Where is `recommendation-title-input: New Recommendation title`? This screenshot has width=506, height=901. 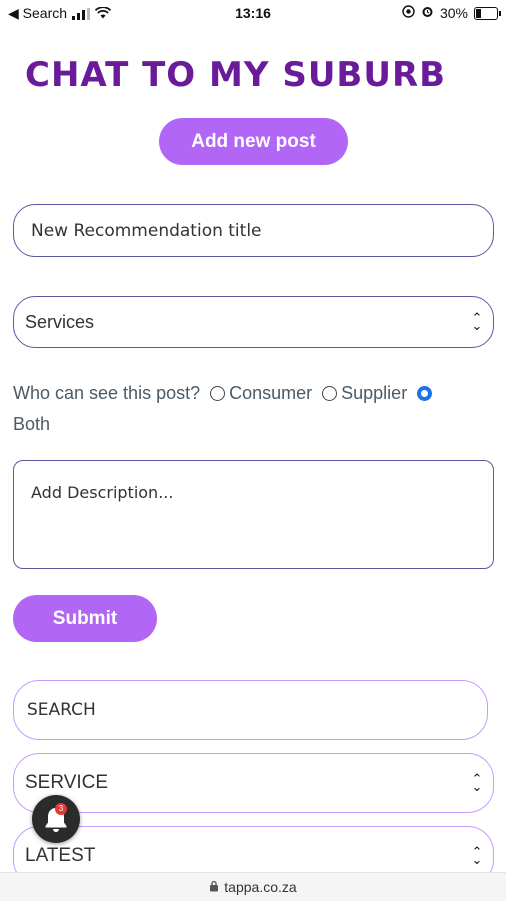
recommendation-title-input: New Recommendation title is located at coordinates (253, 230).